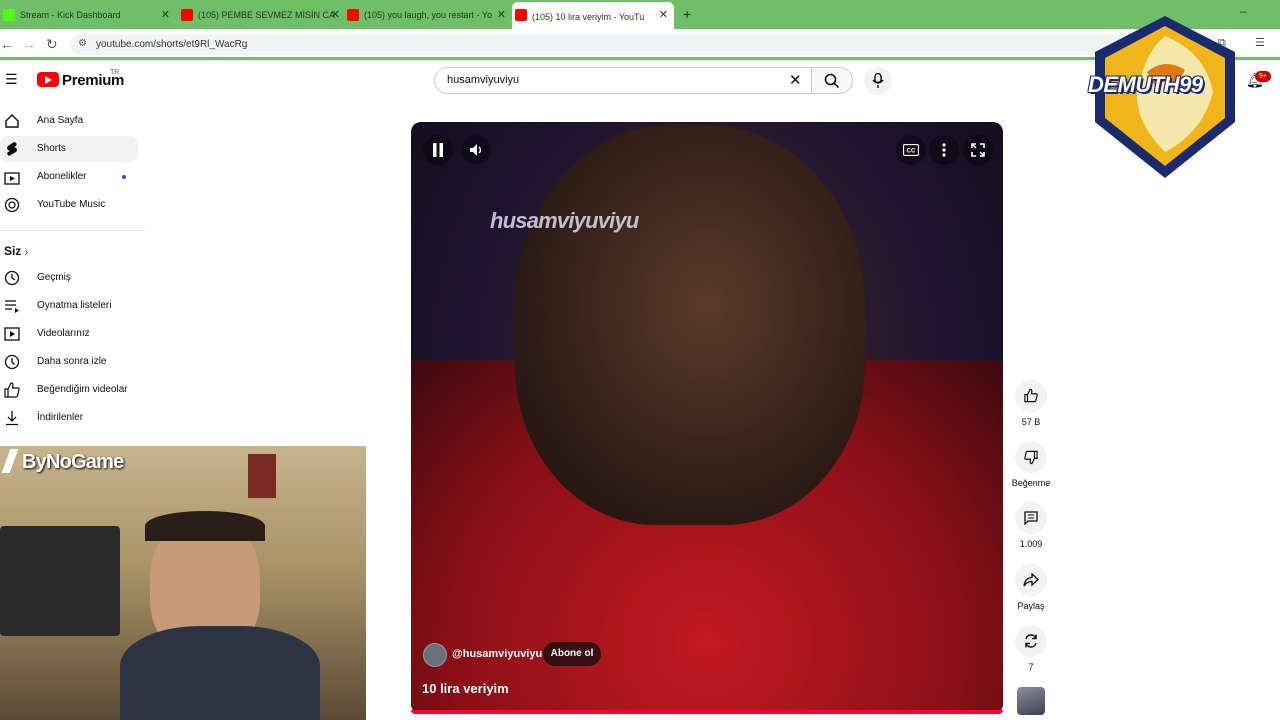 This screenshot has width=1280, height=720. I want to click on like-count: 57 B, so click(1031, 422).